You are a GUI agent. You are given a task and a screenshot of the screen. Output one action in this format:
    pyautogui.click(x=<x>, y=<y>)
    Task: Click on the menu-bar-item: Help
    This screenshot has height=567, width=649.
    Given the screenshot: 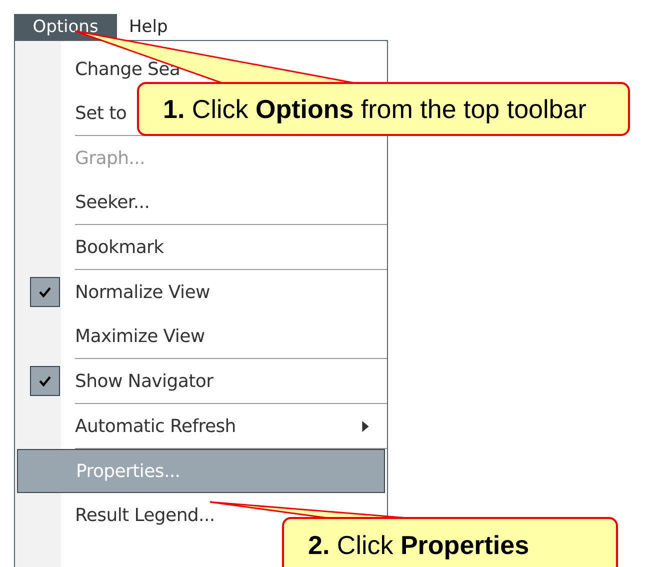 What is the action you would take?
    pyautogui.click(x=148, y=27)
    